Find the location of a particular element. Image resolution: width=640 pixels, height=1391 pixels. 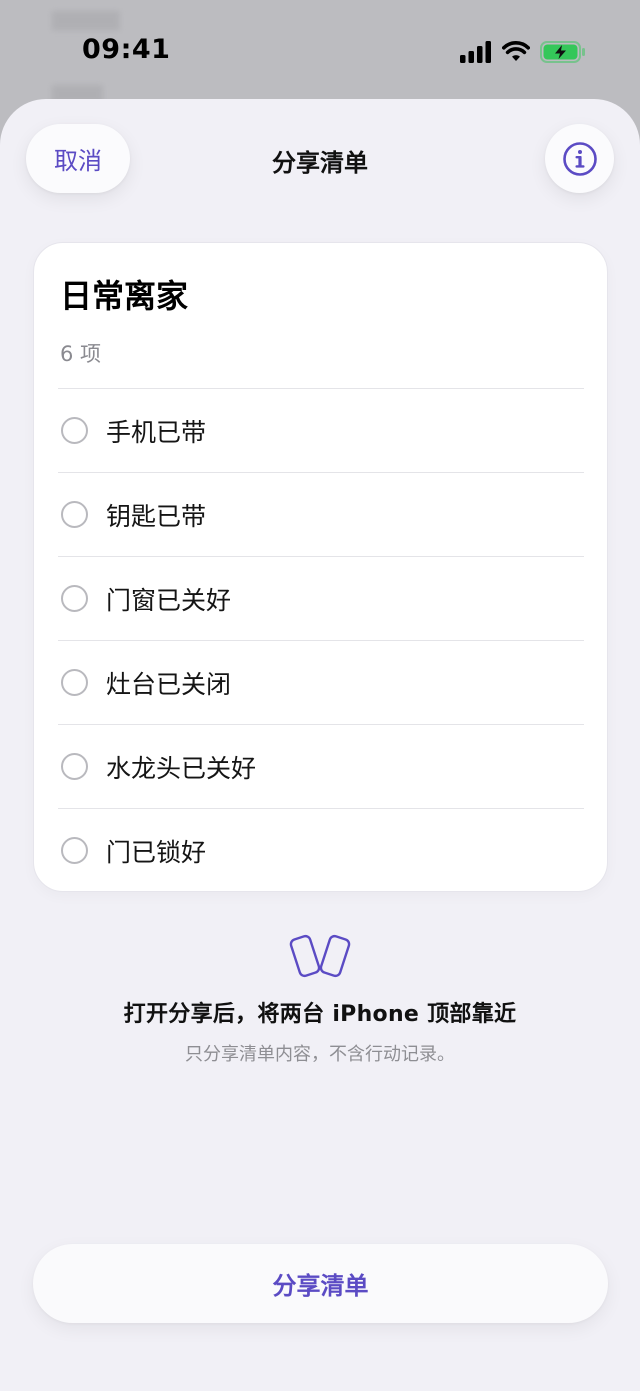

share-list-label: 分享清单 is located at coordinates (320, 1286).